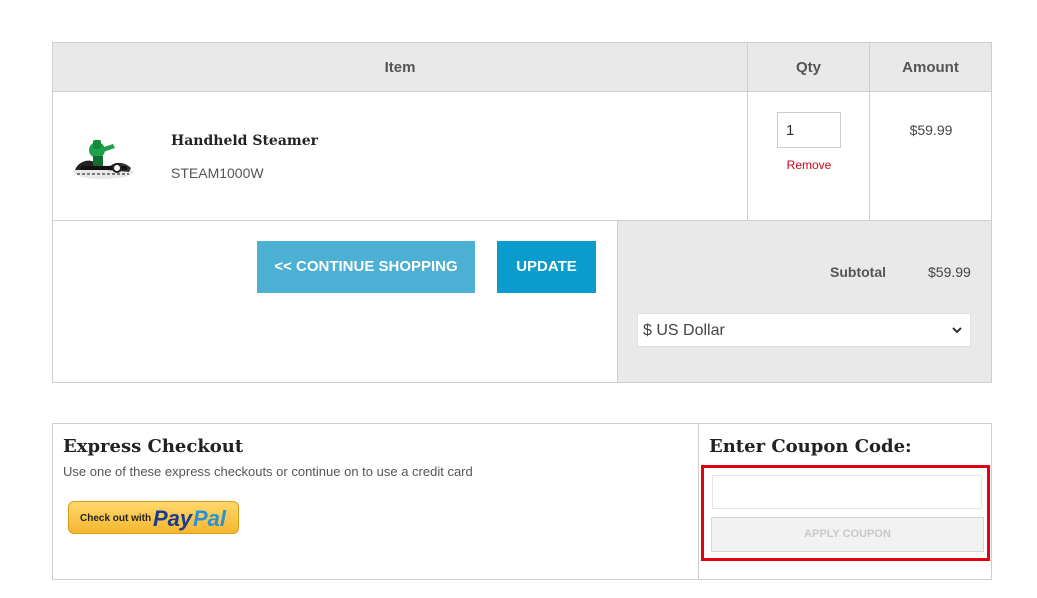 The width and height of the screenshot is (1037, 598). Describe the element at coordinates (930, 67) in the screenshot. I see `column-header-amount: Amount` at that location.